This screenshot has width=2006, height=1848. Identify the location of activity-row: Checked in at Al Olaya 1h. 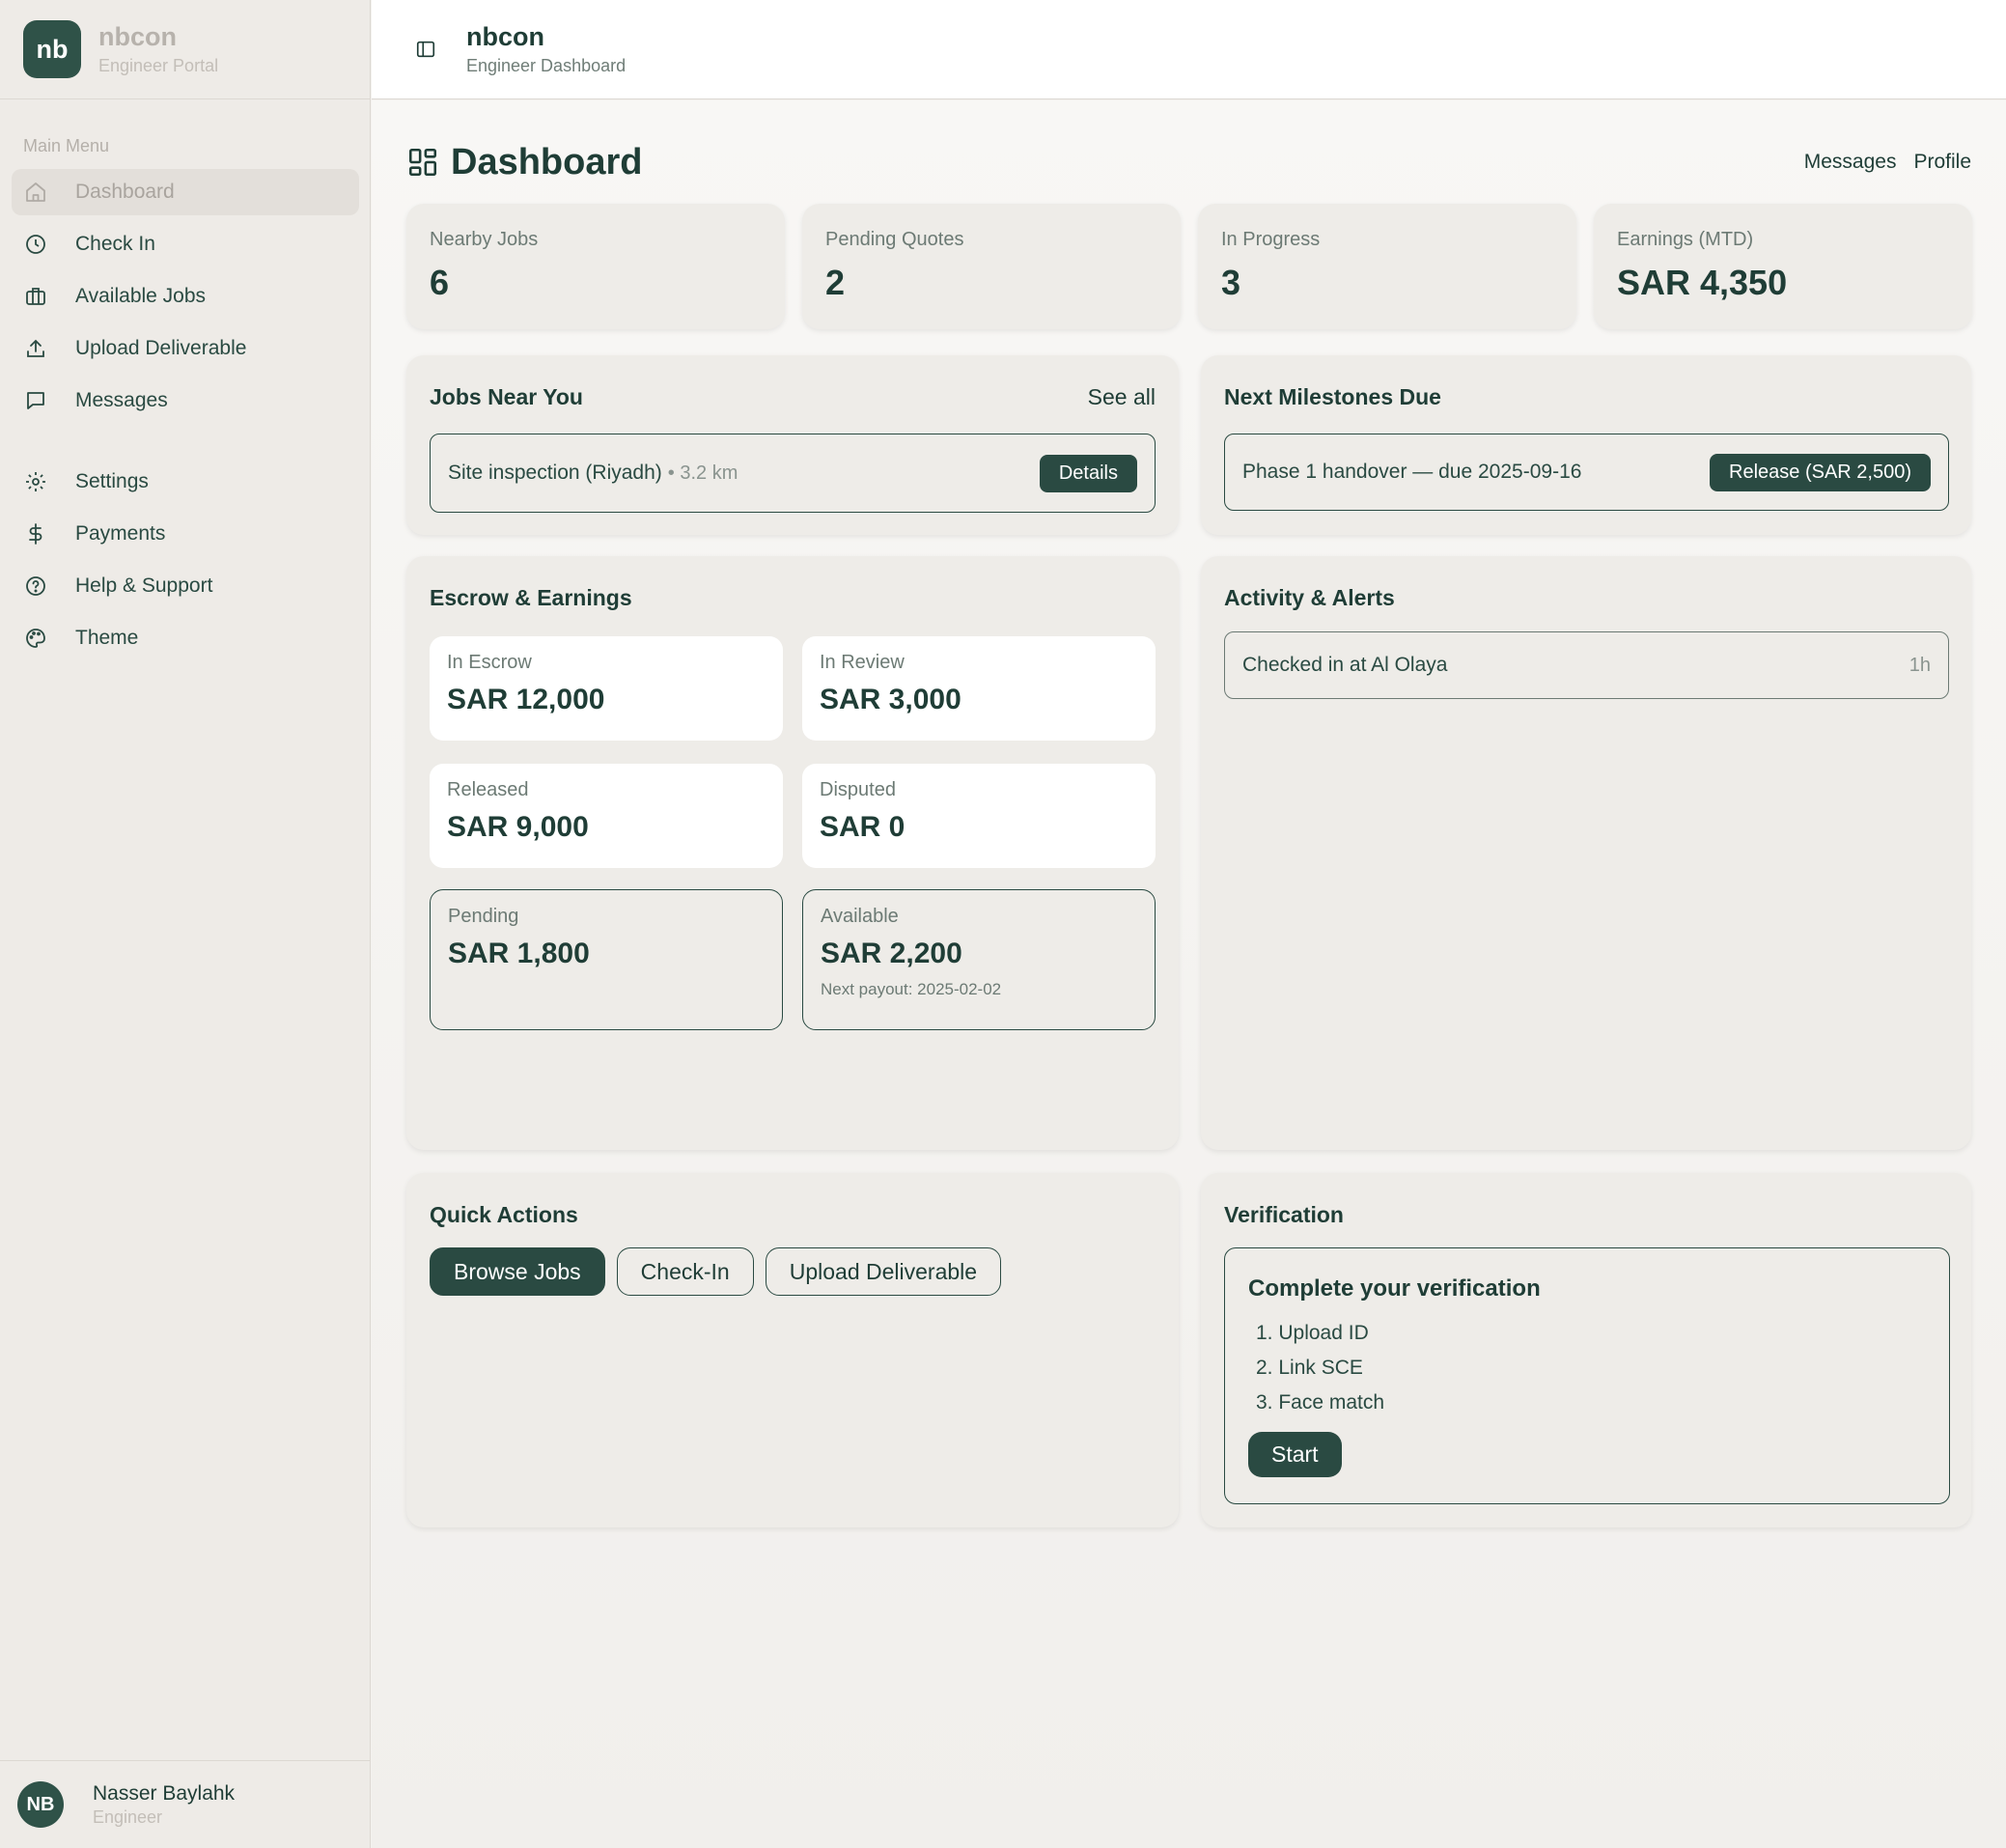
(1586, 665).